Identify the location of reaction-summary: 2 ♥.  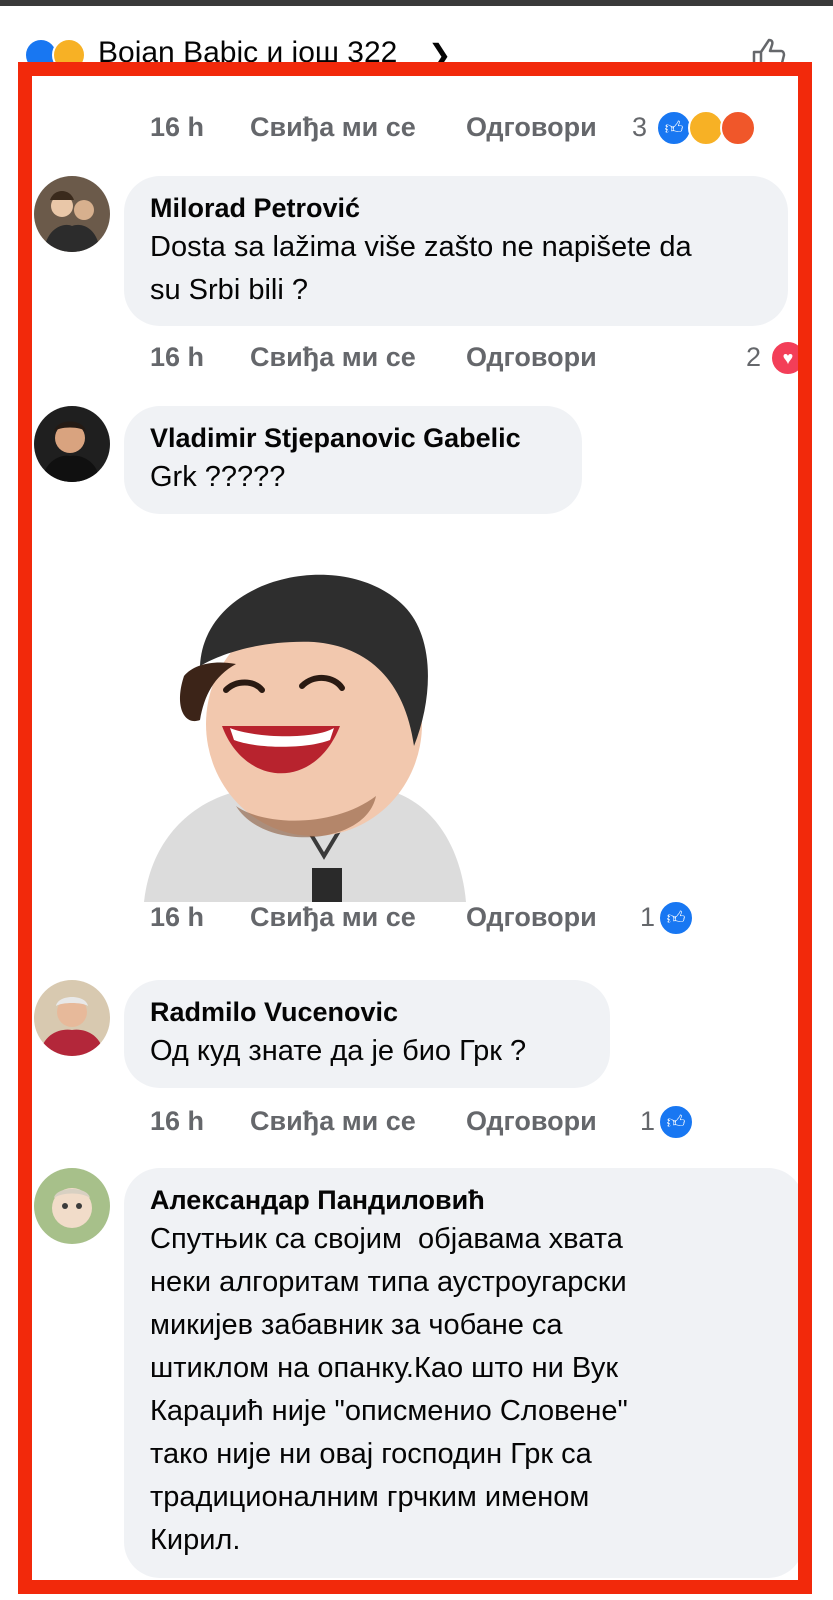
(772, 361).